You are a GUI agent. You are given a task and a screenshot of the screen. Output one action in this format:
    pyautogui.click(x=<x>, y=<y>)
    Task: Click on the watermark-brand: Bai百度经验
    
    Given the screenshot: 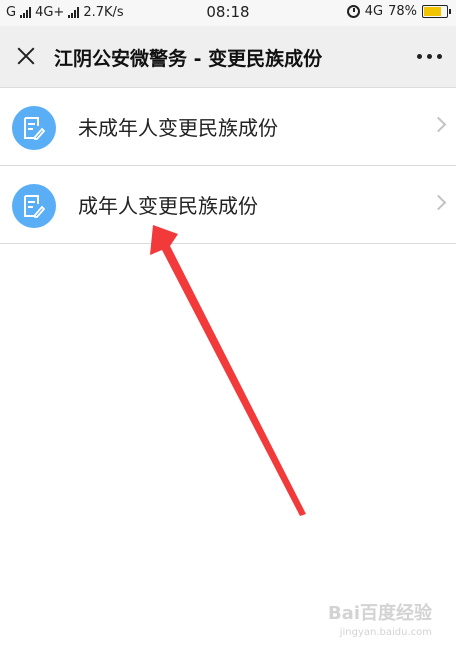 What is the action you would take?
    pyautogui.click(x=379, y=613)
    